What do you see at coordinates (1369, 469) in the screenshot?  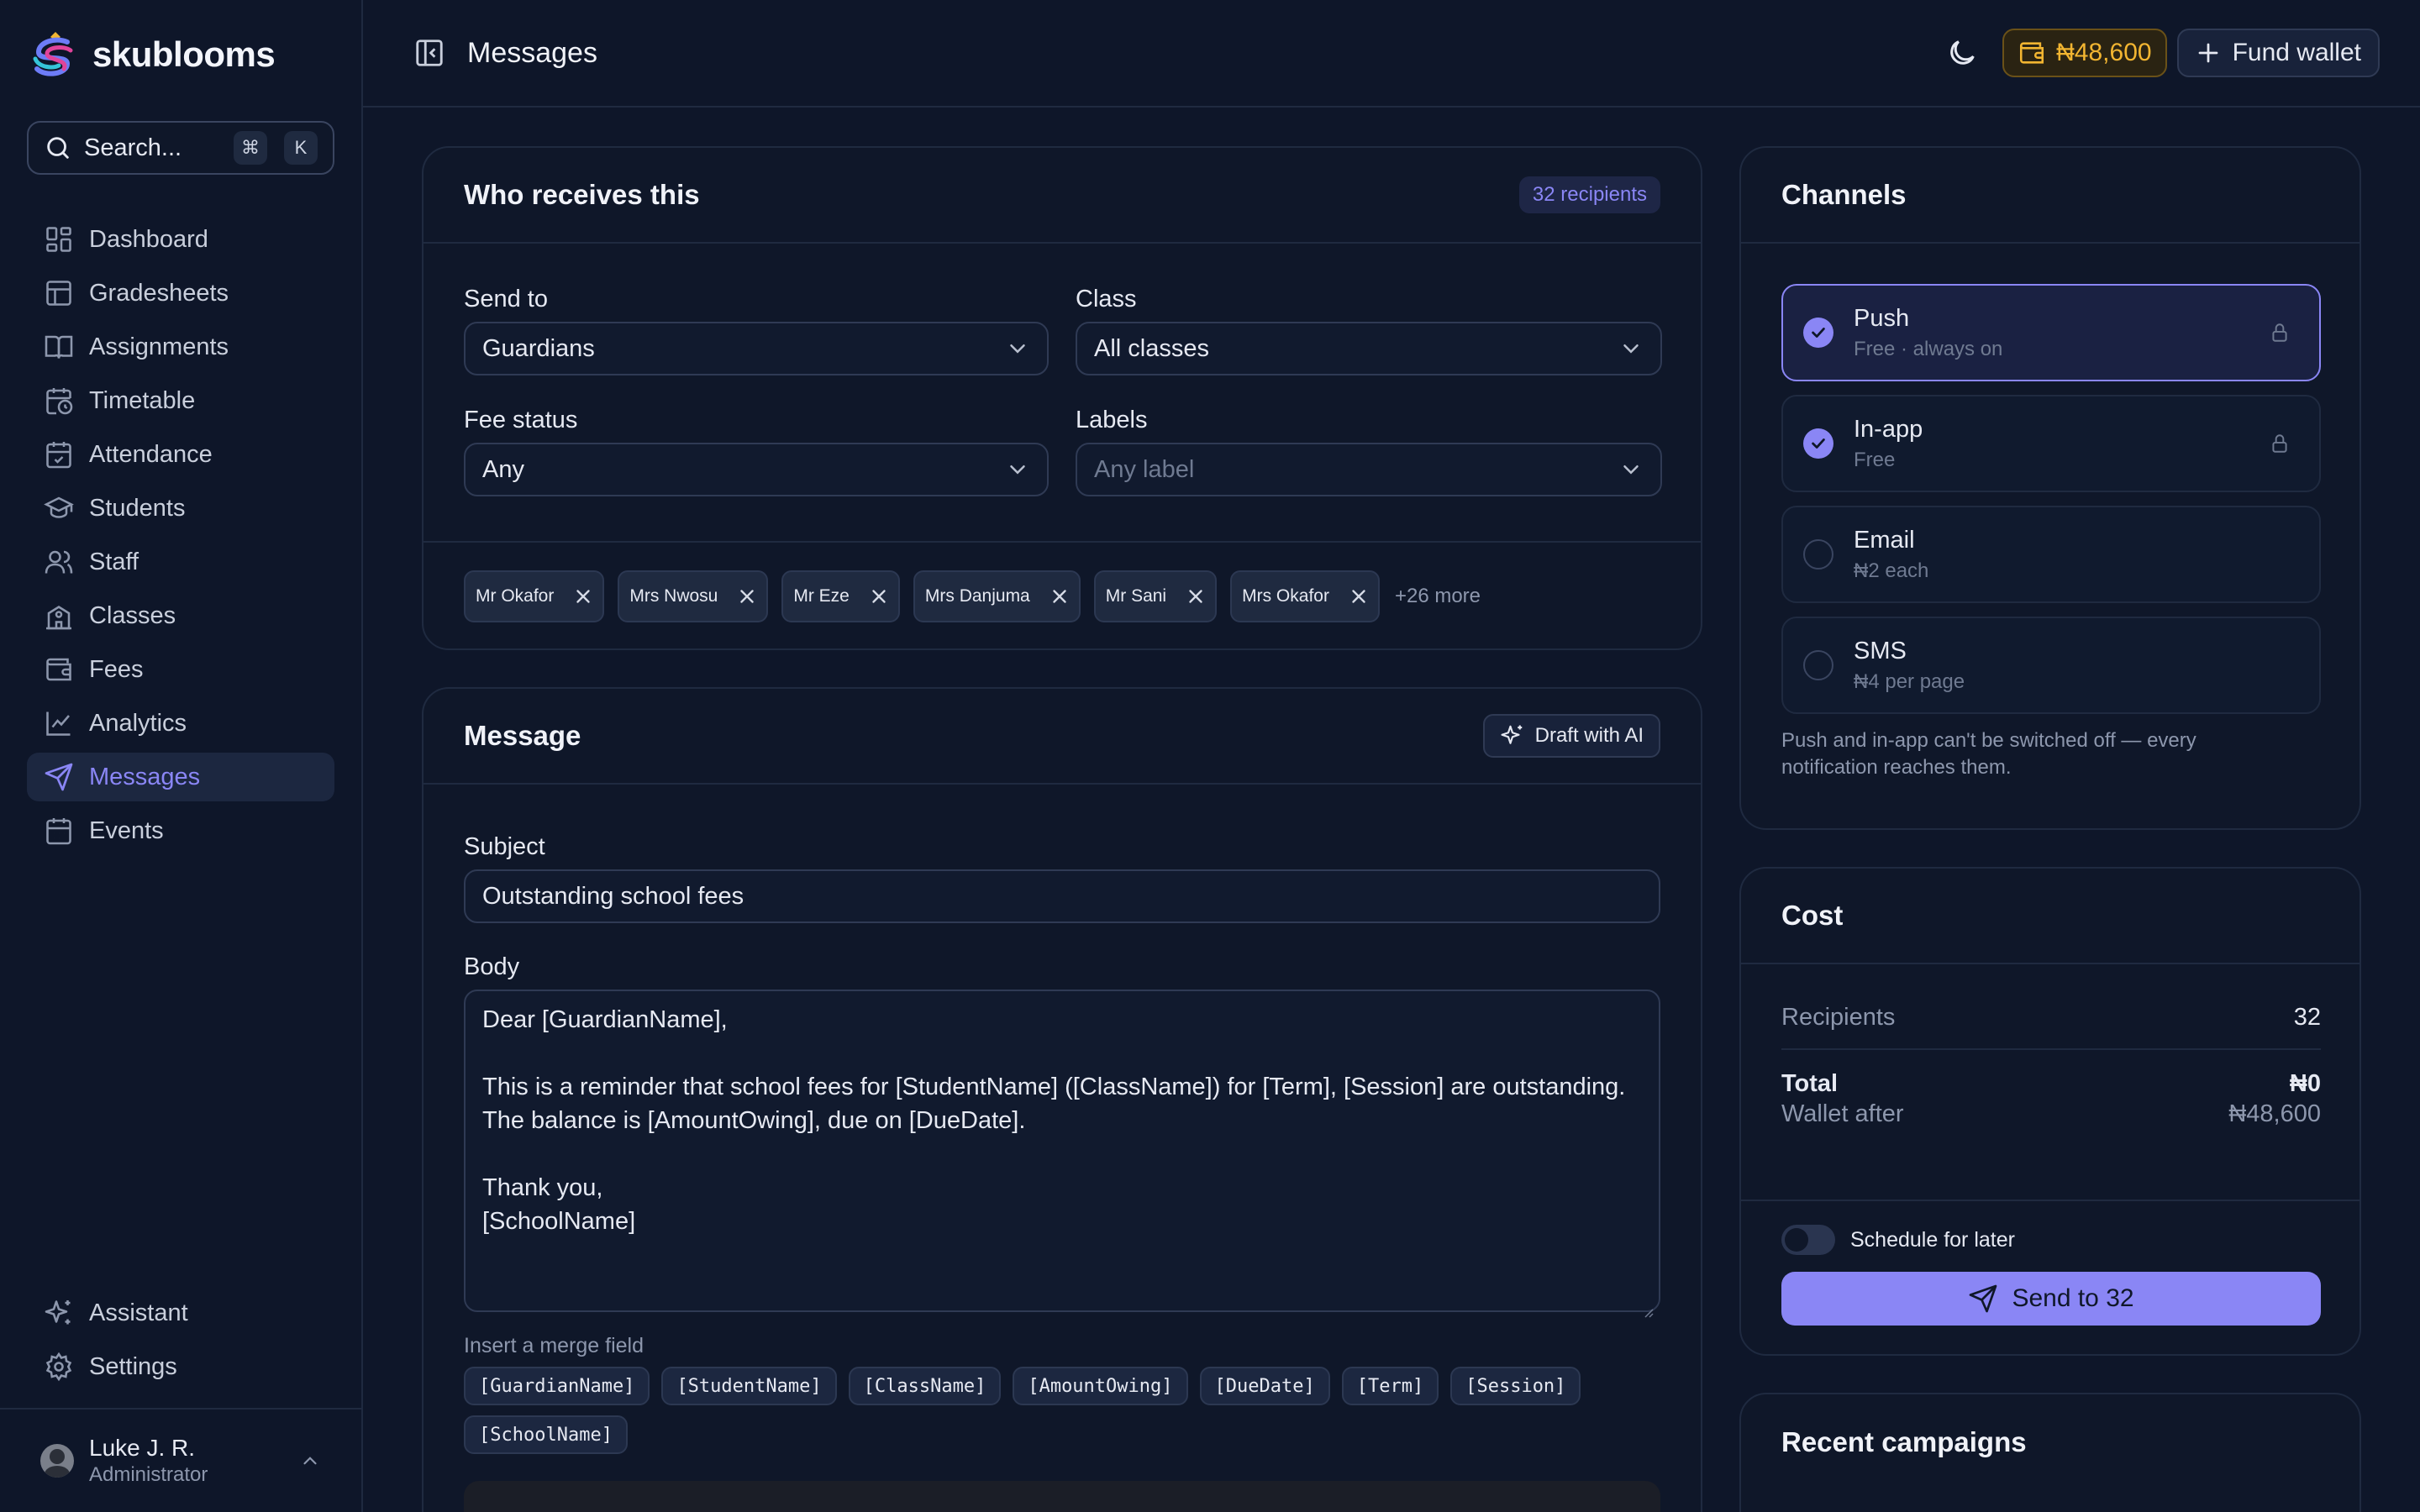 I see `labels-select: Any label` at bounding box center [1369, 469].